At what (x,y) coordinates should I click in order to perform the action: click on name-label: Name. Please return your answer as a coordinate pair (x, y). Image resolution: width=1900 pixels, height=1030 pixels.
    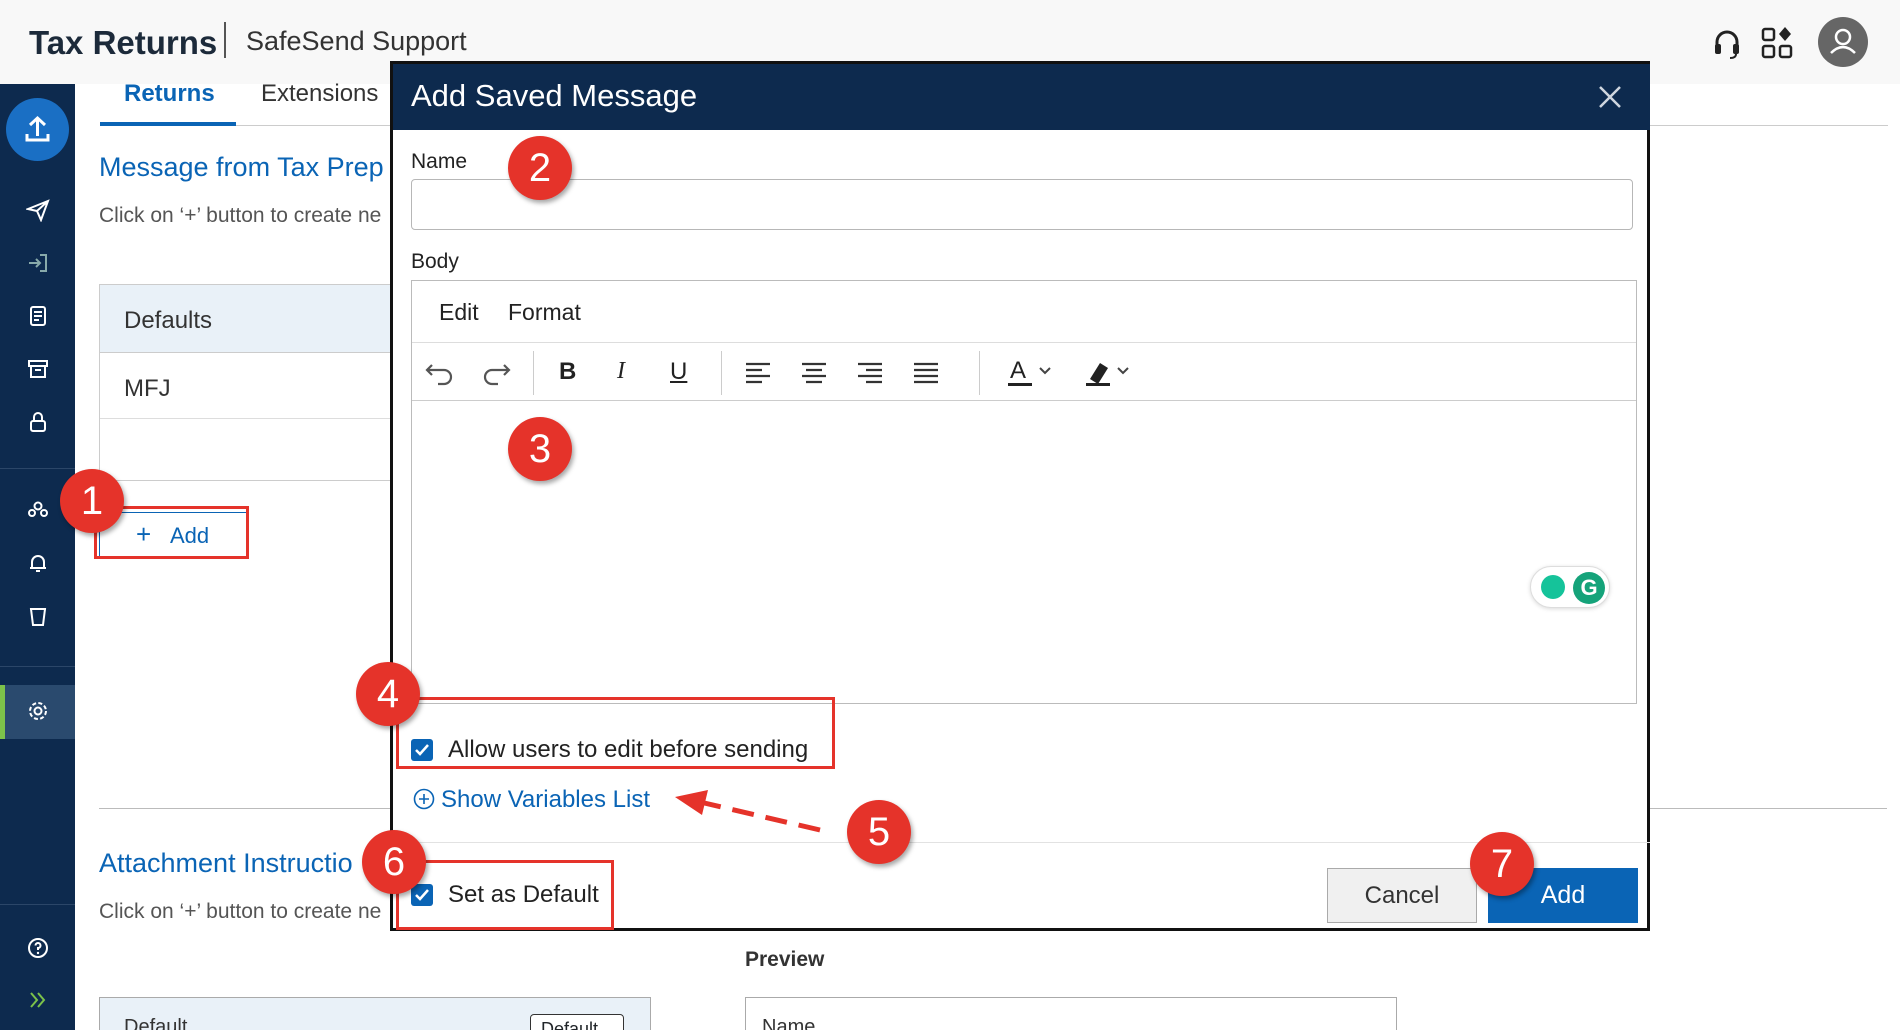
    Looking at the image, I should click on (439, 161).